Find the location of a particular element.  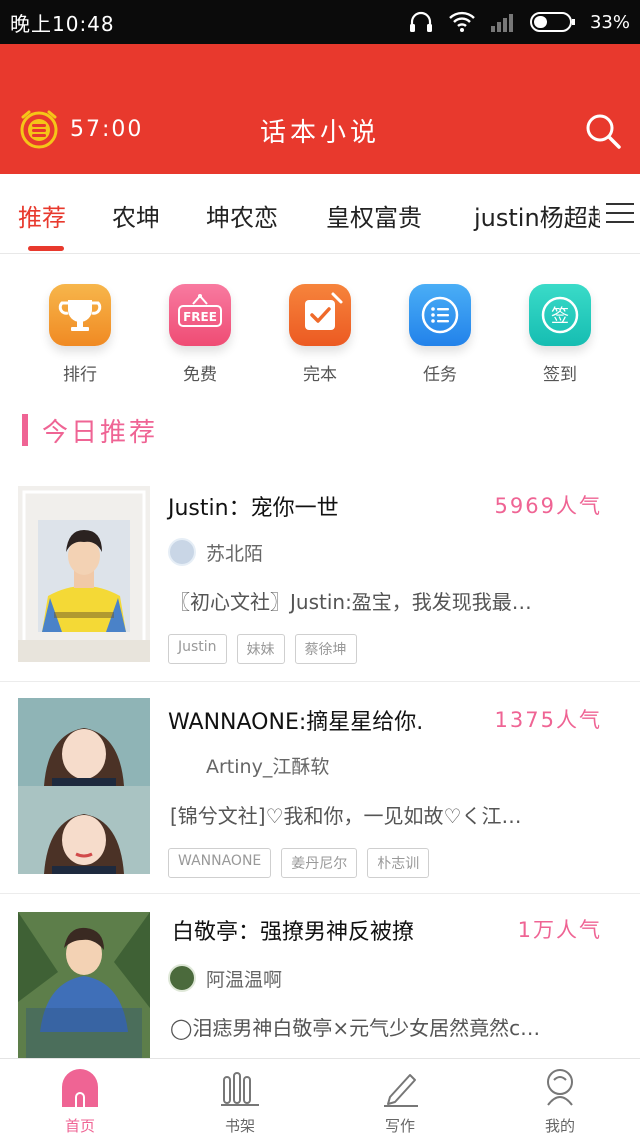

book-title: WANNAONE:摘星星给你. is located at coordinates (296, 722).